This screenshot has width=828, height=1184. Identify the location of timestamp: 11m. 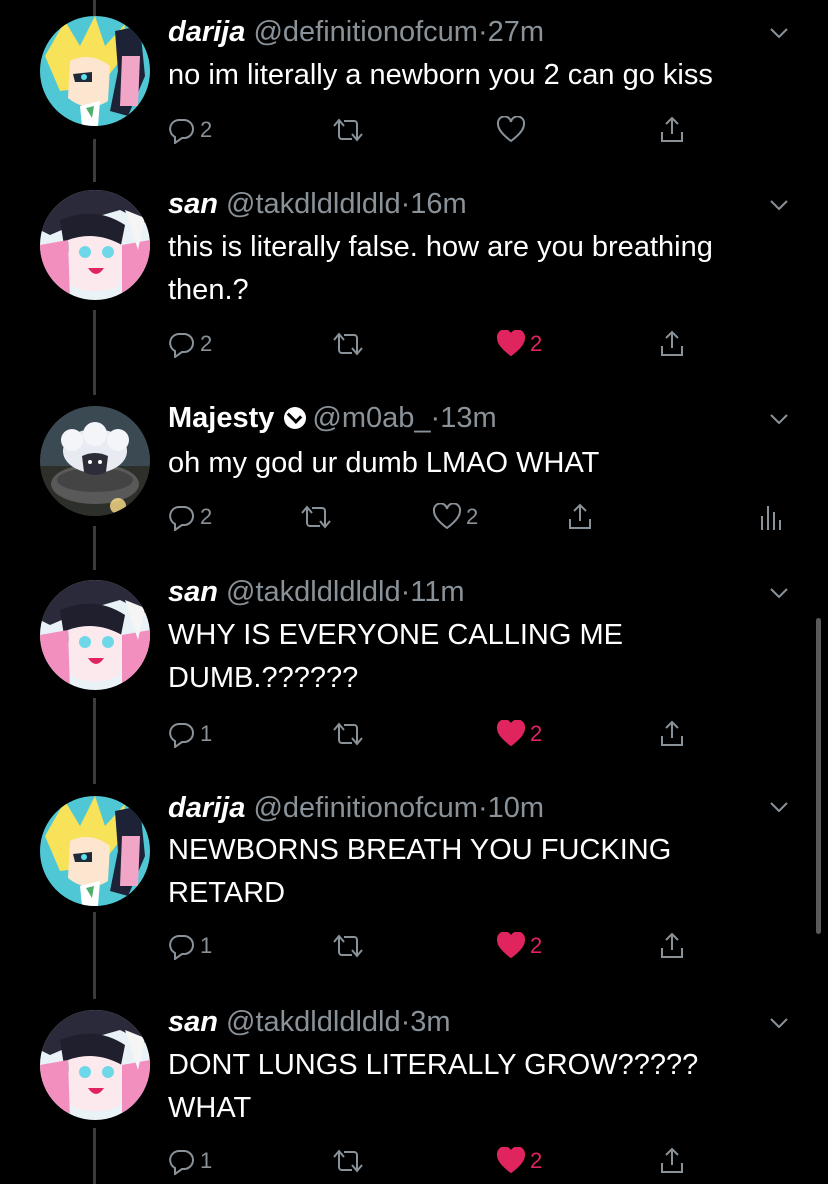
(437, 592).